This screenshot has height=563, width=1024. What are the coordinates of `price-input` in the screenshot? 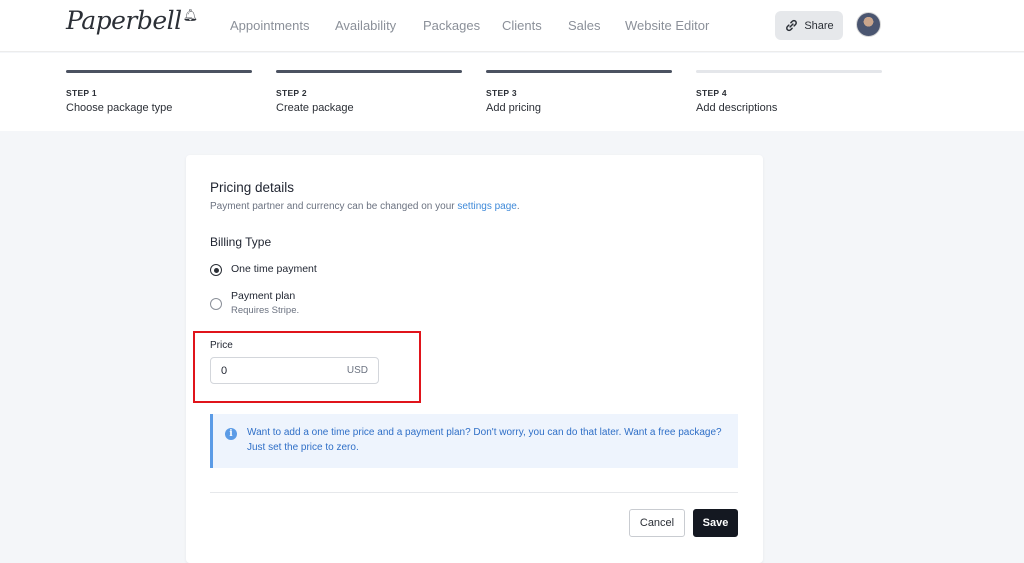 It's located at (276, 370).